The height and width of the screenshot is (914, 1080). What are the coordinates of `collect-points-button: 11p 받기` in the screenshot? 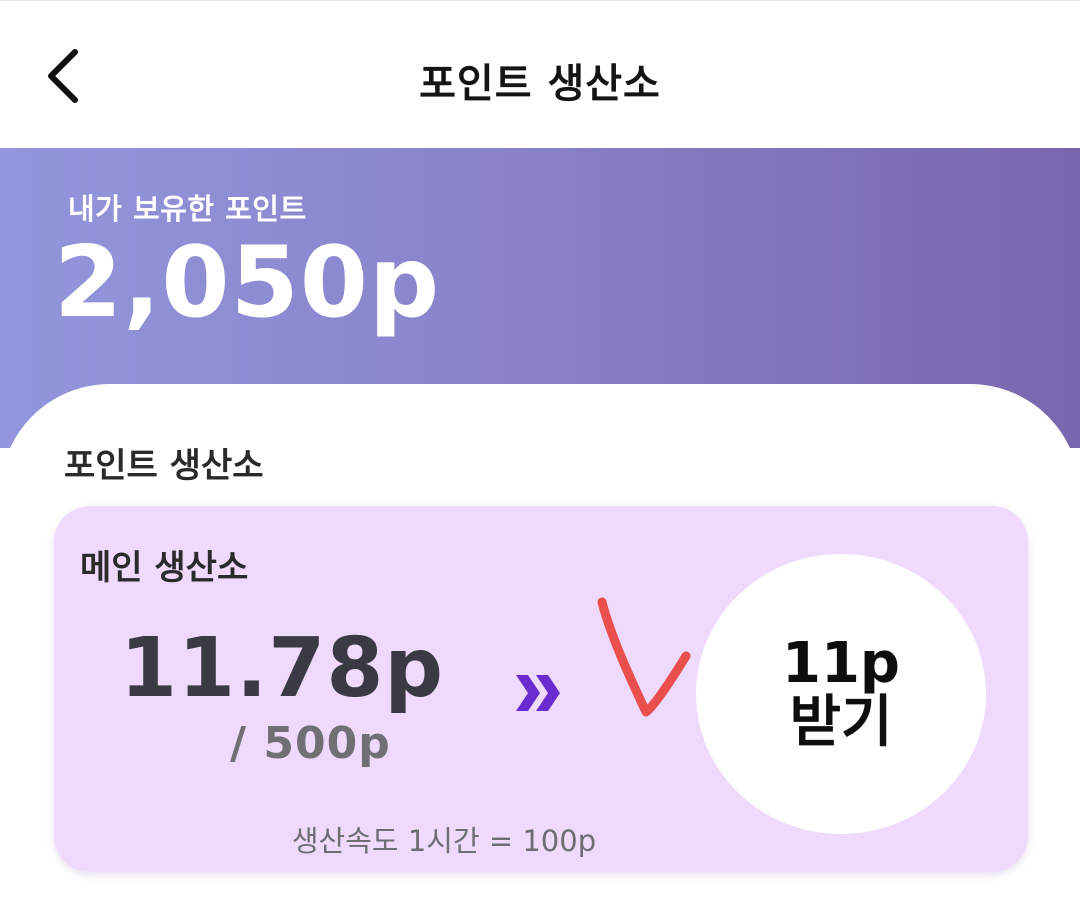 It's located at (841, 694).